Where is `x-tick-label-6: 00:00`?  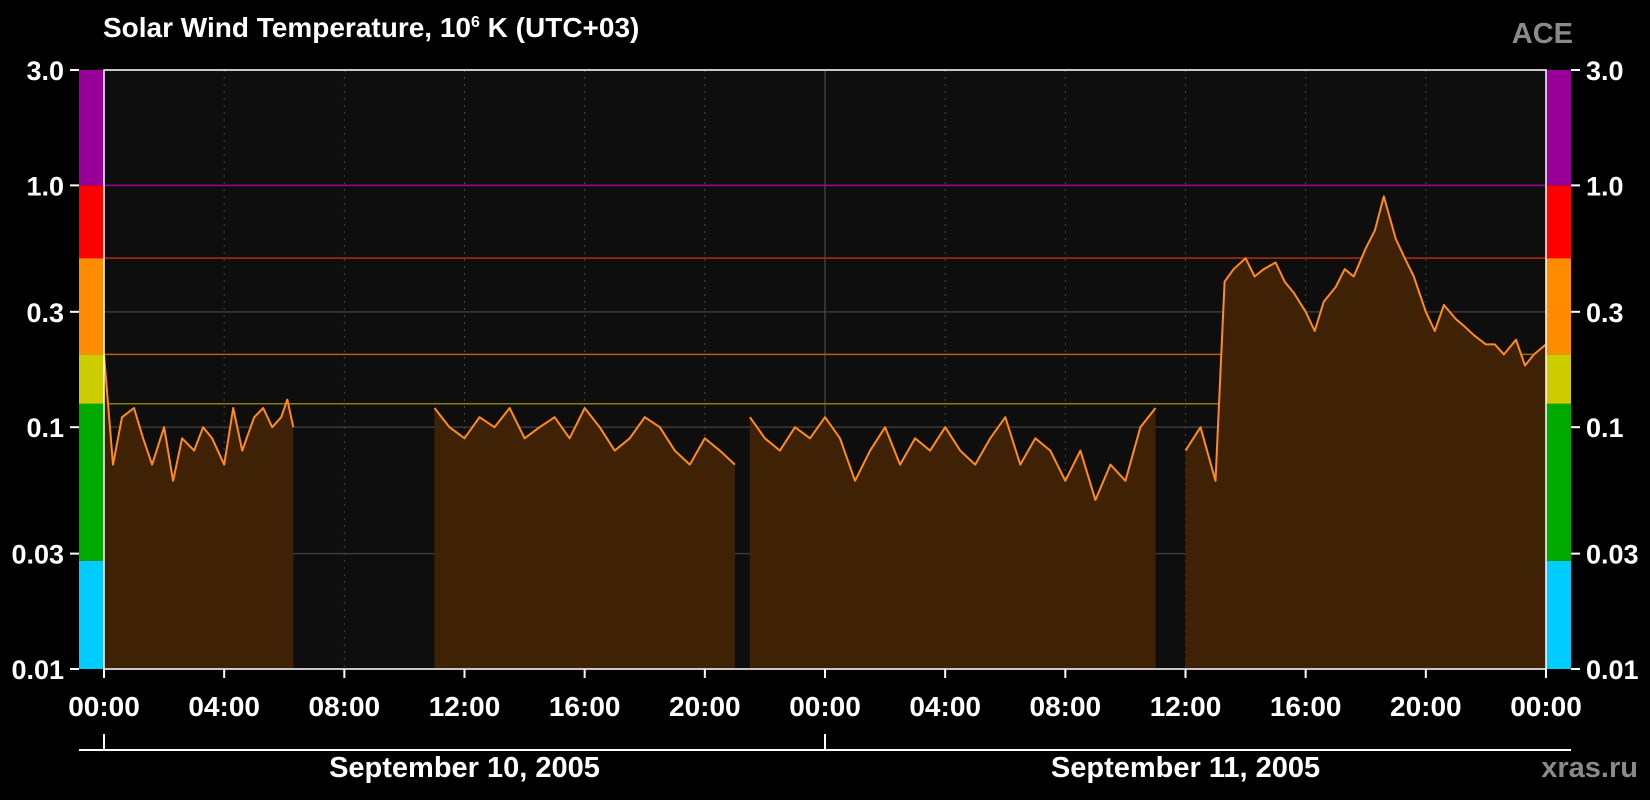 x-tick-label-6: 00:00 is located at coordinates (825, 706).